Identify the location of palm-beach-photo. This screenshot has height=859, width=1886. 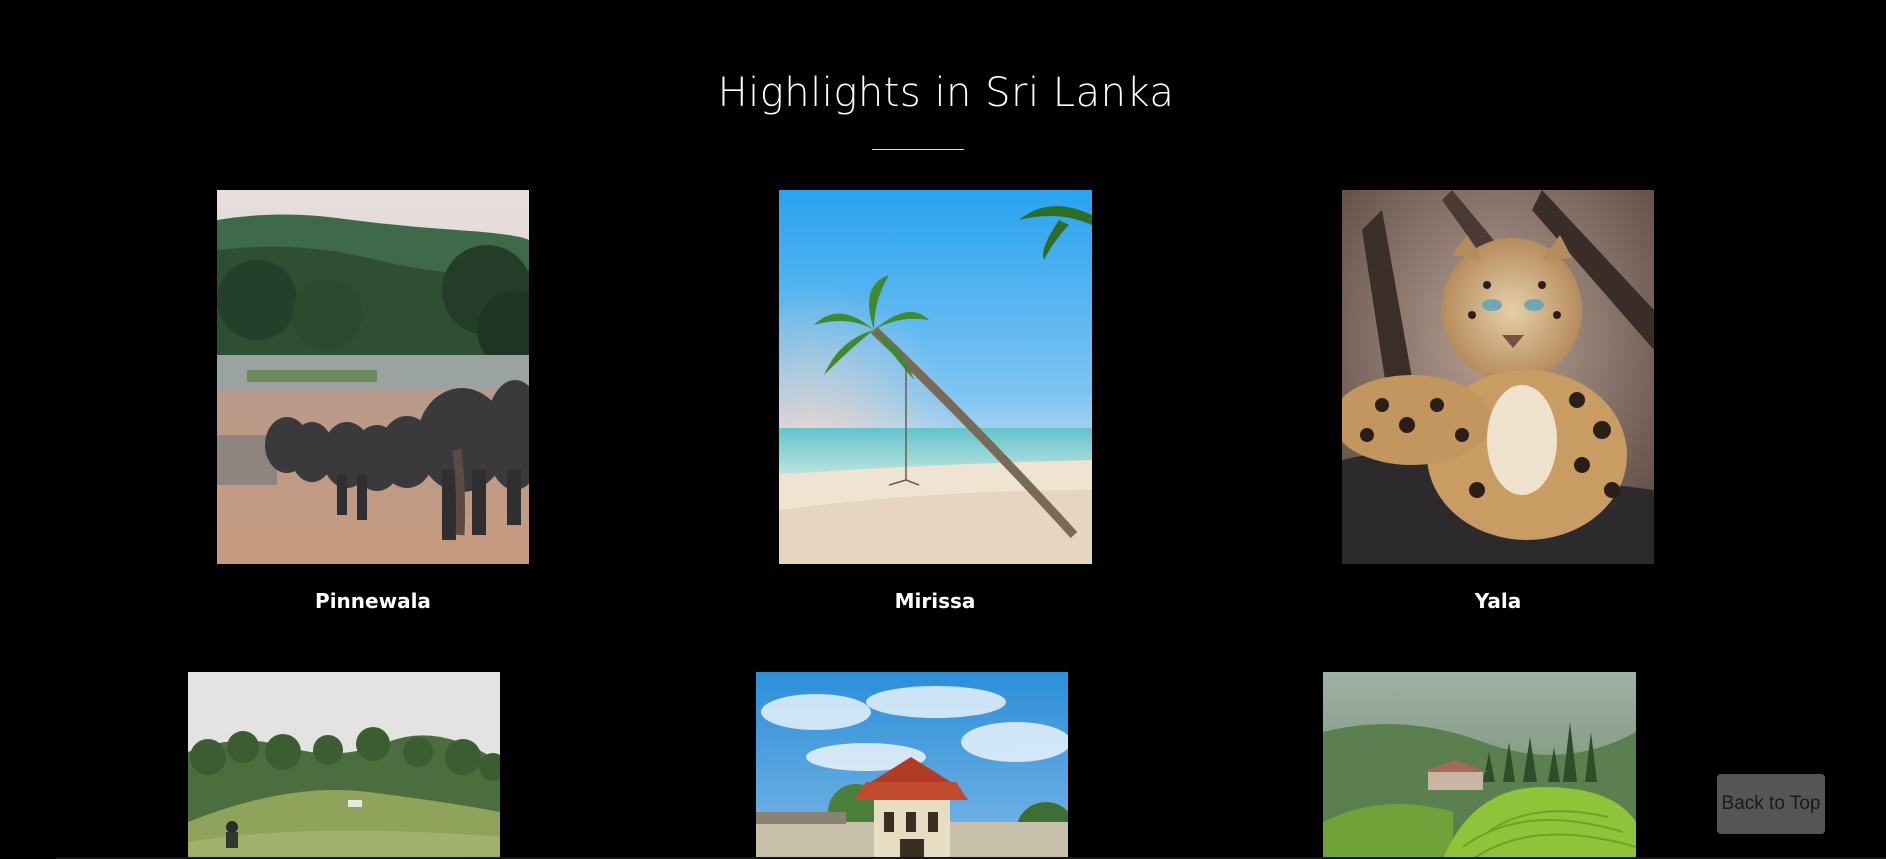
(935, 377).